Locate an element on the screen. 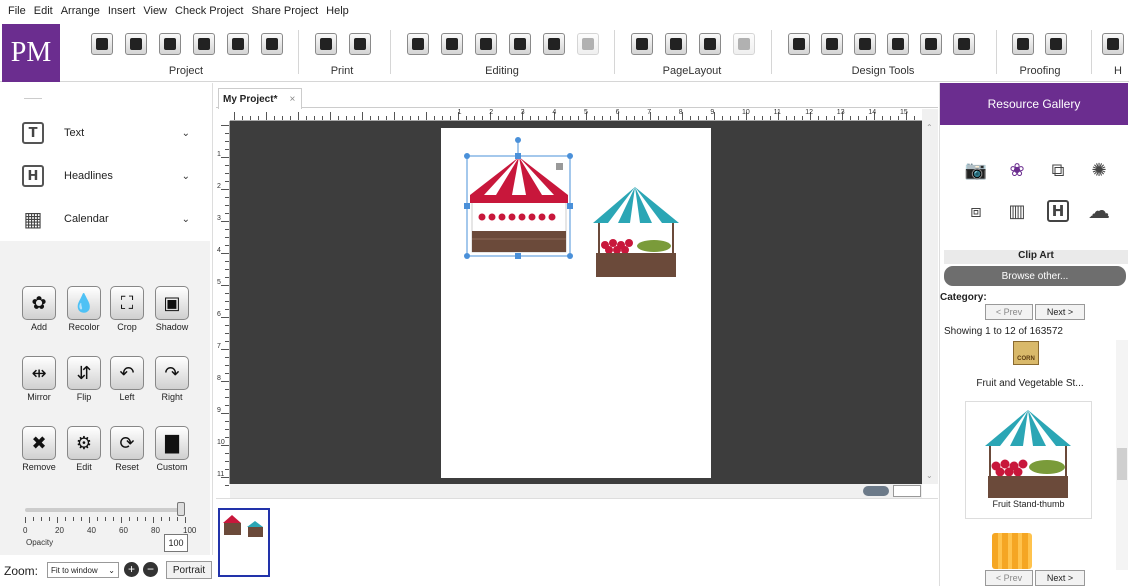 Image resolution: width=1129 pixels, height=586 pixels. save-as-icon is located at coordinates (204, 44).